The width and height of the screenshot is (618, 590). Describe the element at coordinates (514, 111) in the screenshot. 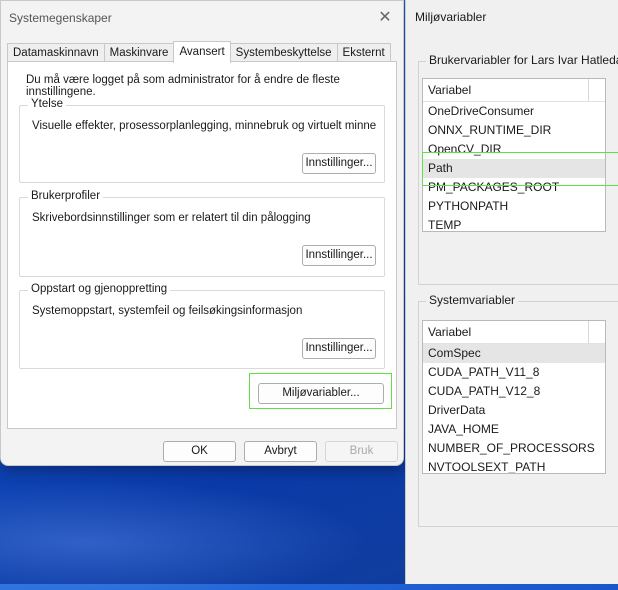

I see `list-item: OneDriveConsumer` at that location.